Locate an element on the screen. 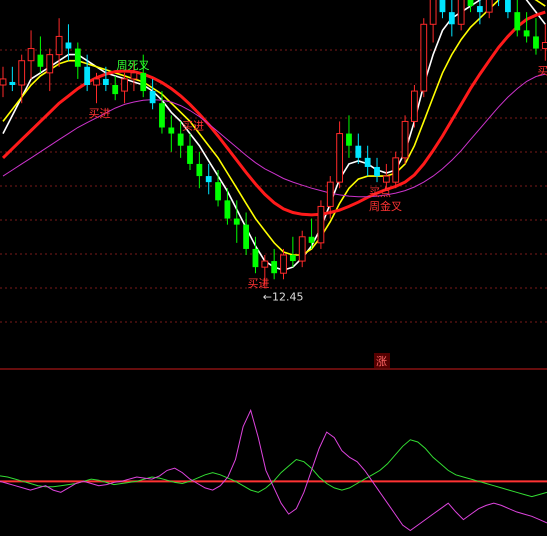  signal-label: 买 is located at coordinates (542, 71).